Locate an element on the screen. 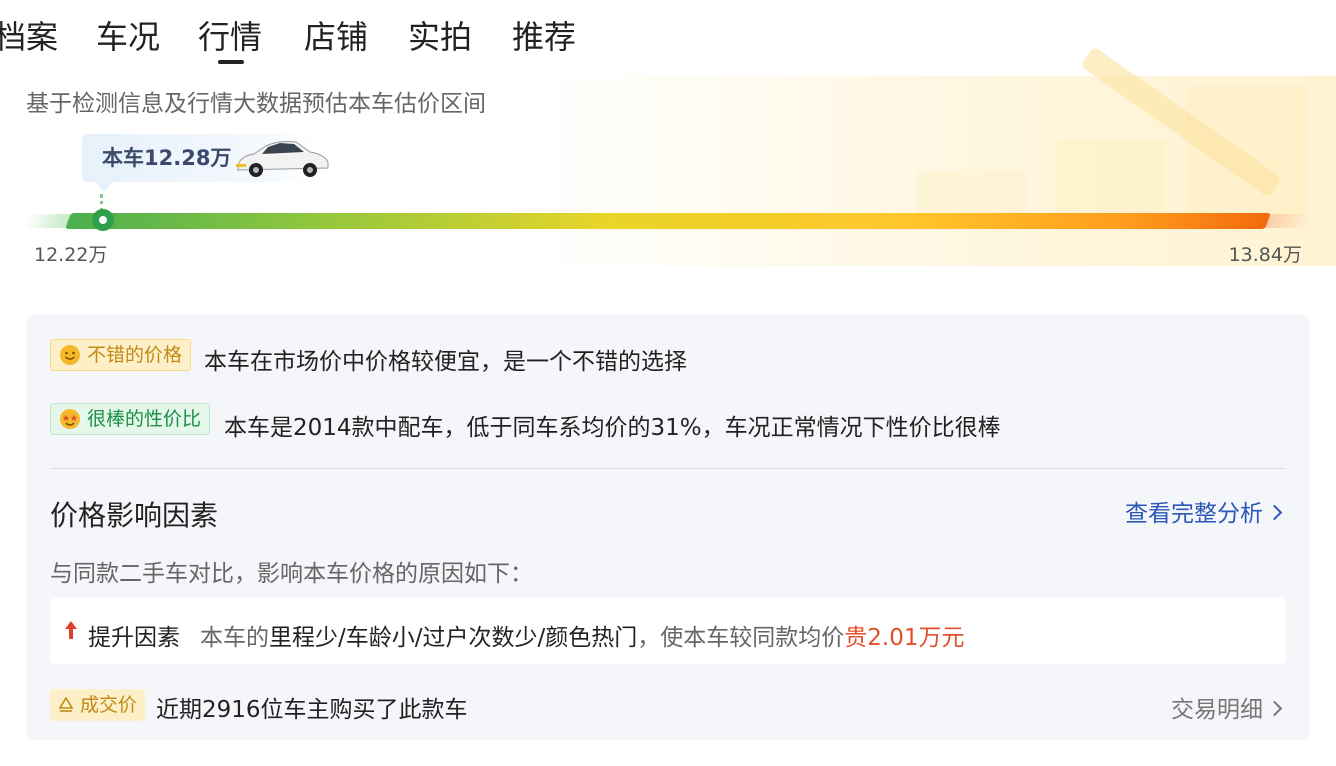  great-value-tag: 很棒的性价比 is located at coordinates (130, 419).